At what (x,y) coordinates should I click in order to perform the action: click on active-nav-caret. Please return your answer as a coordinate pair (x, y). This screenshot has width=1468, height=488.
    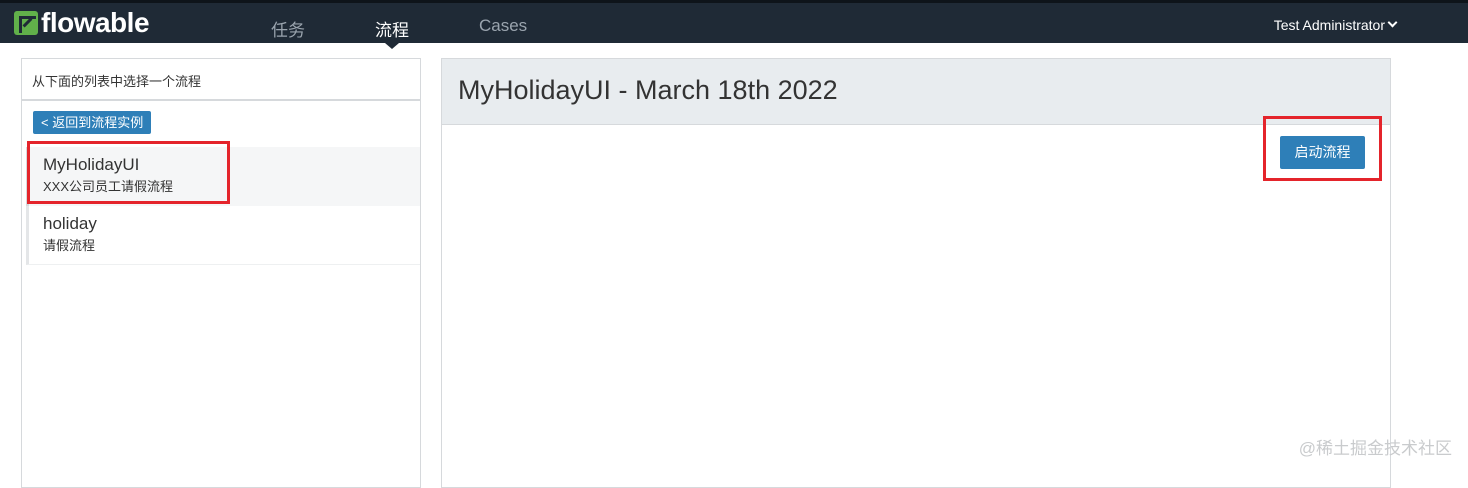
    Looking at the image, I should click on (392, 46).